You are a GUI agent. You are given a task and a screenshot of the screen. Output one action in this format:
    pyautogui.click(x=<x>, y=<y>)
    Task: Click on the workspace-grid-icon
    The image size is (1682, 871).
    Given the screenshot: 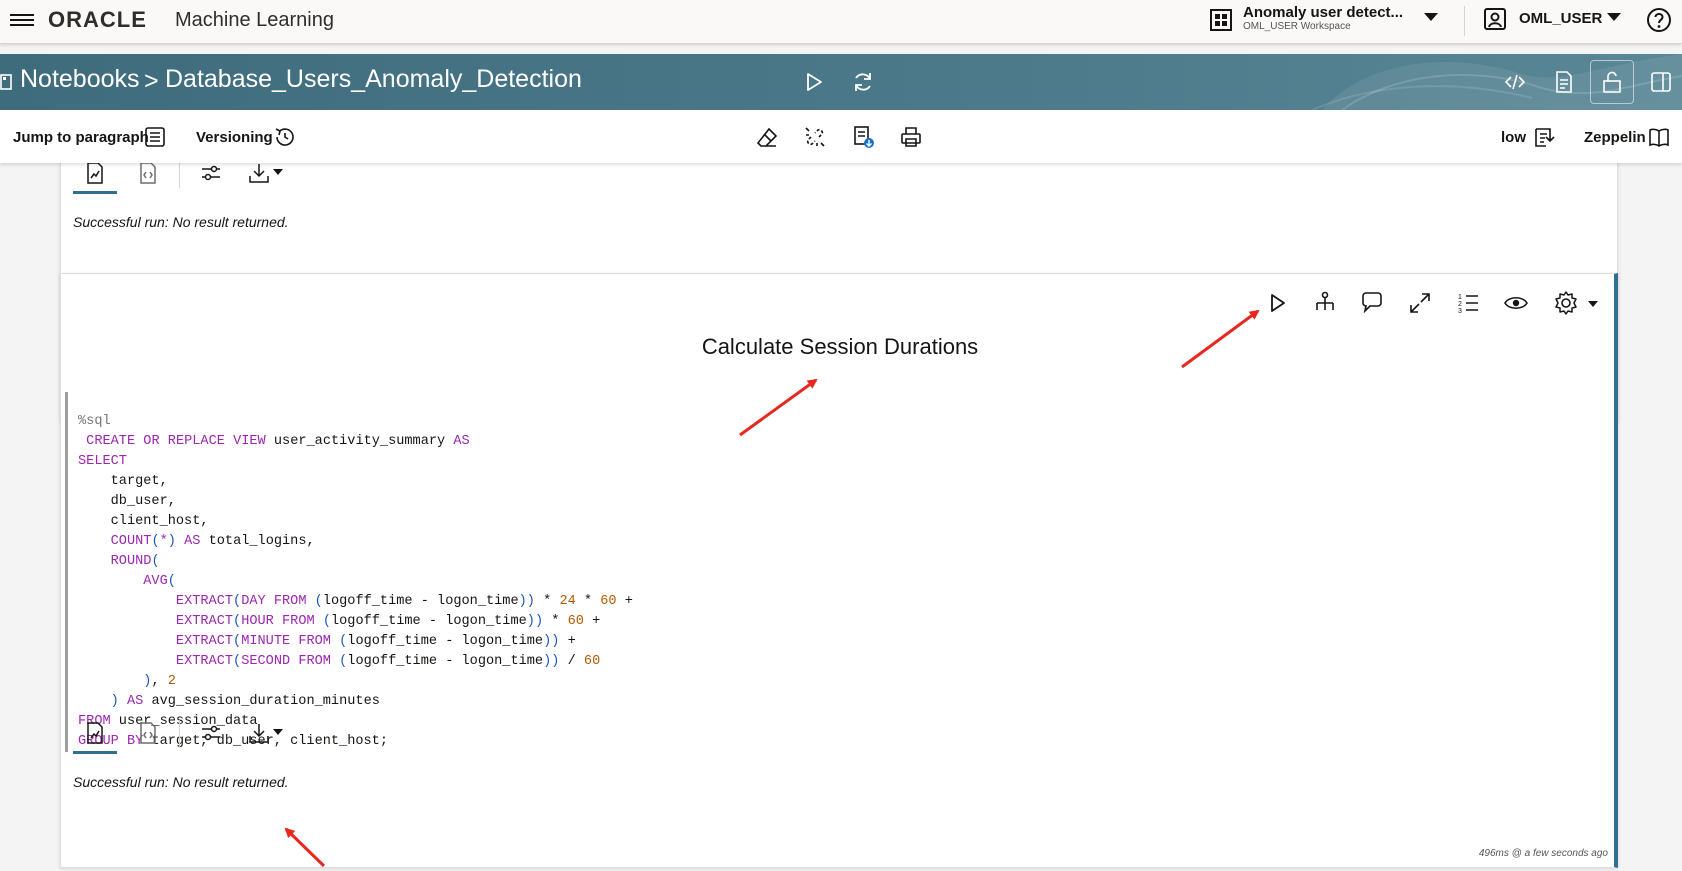 What is the action you would take?
    pyautogui.click(x=1221, y=20)
    